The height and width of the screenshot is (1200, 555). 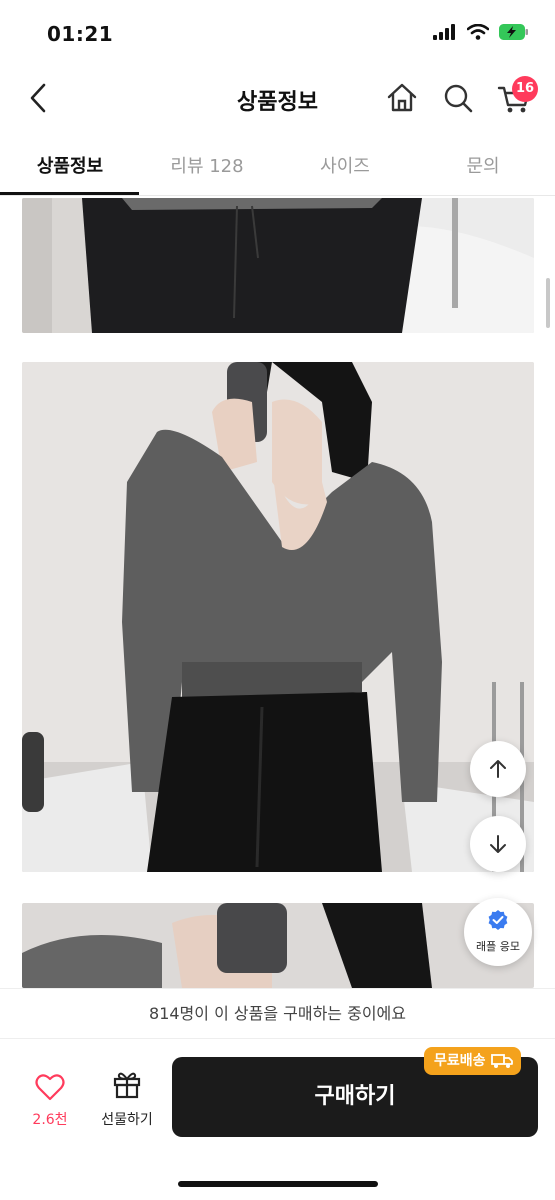 What do you see at coordinates (498, 920) in the screenshot?
I see `verified-badge-icon` at bounding box center [498, 920].